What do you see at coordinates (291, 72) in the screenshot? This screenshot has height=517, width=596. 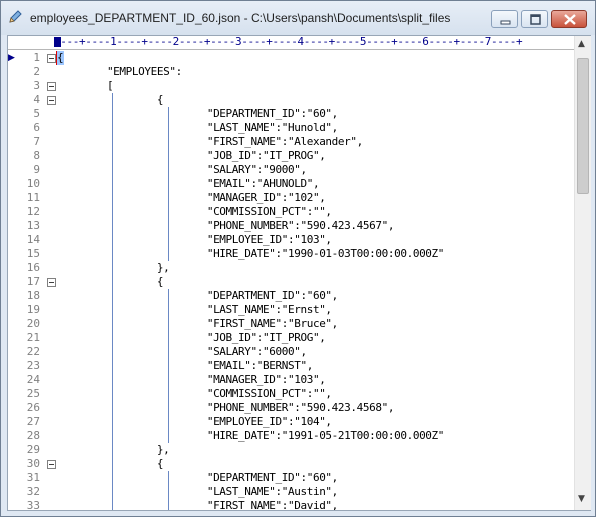 I see `editor-line: 2 "EMPLOYEES":` at bounding box center [291, 72].